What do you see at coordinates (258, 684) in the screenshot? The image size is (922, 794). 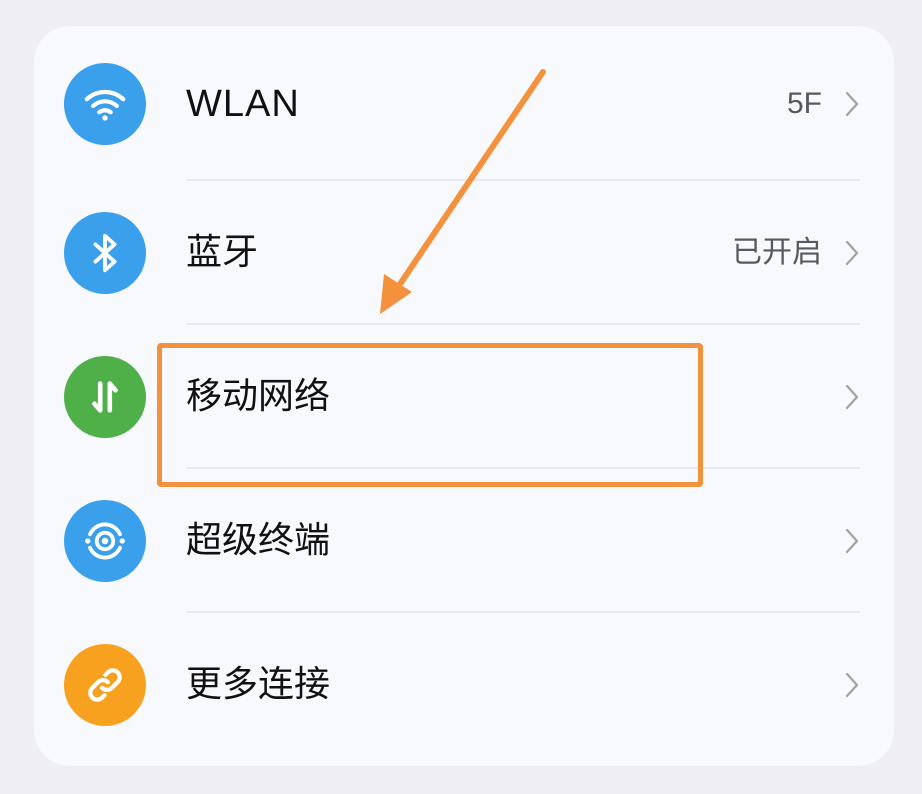 I see `settings-row-label: 更多连接` at bounding box center [258, 684].